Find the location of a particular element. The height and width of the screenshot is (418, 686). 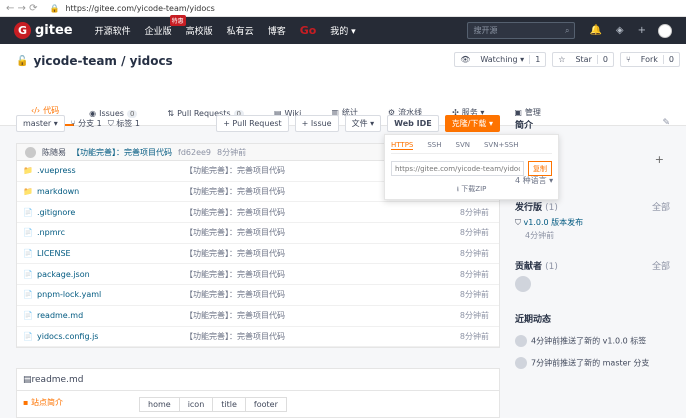

release-all-link: 全部 is located at coordinates (661, 206).